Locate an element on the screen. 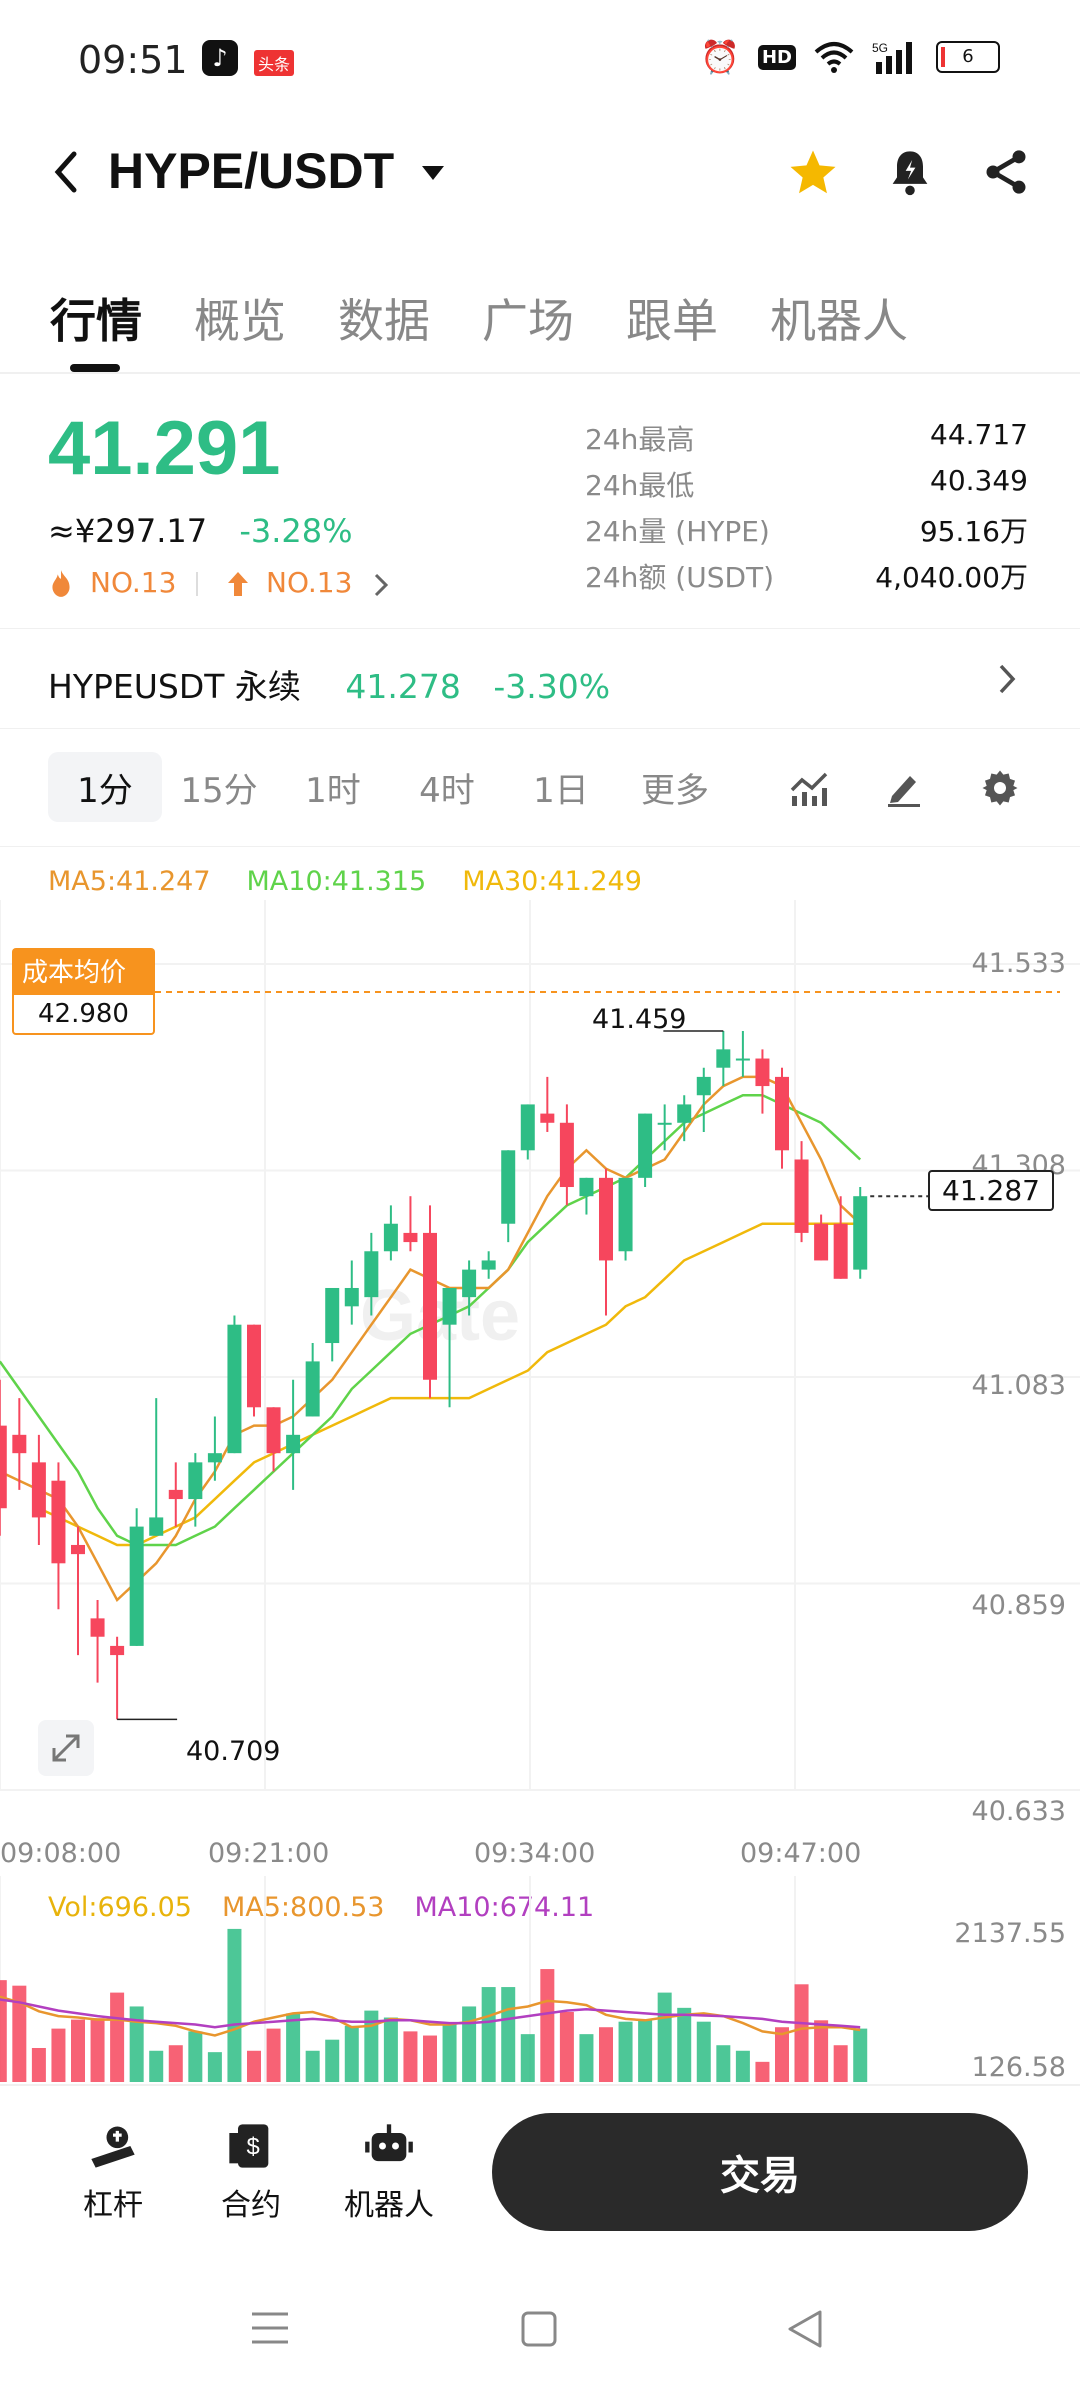 This screenshot has width=1080, height=2400. tab-copy-trade: 跟单 is located at coordinates (672, 318).